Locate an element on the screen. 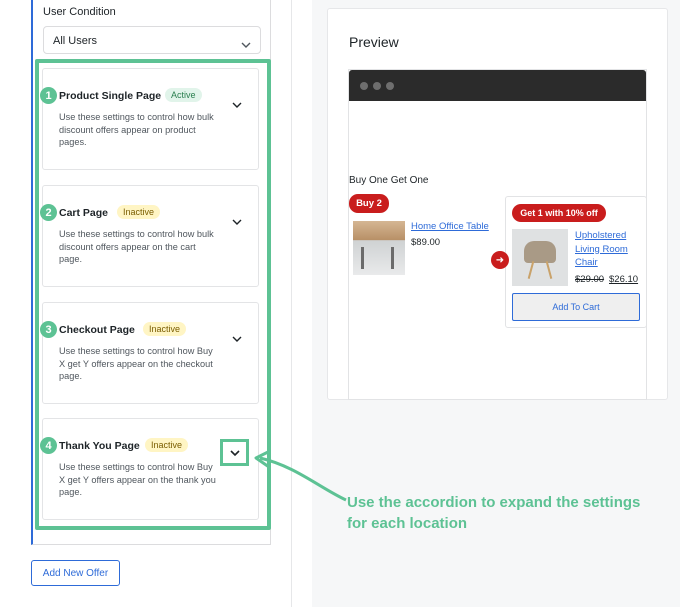  user-condition-select: All Users is located at coordinates (152, 40).